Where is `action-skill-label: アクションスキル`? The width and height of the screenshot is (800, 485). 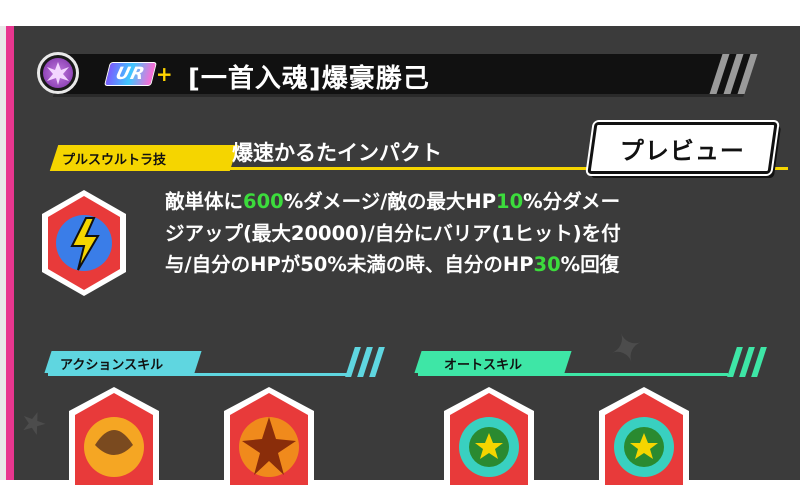
action-skill-label: アクションスキル is located at coordinates (112, 365).